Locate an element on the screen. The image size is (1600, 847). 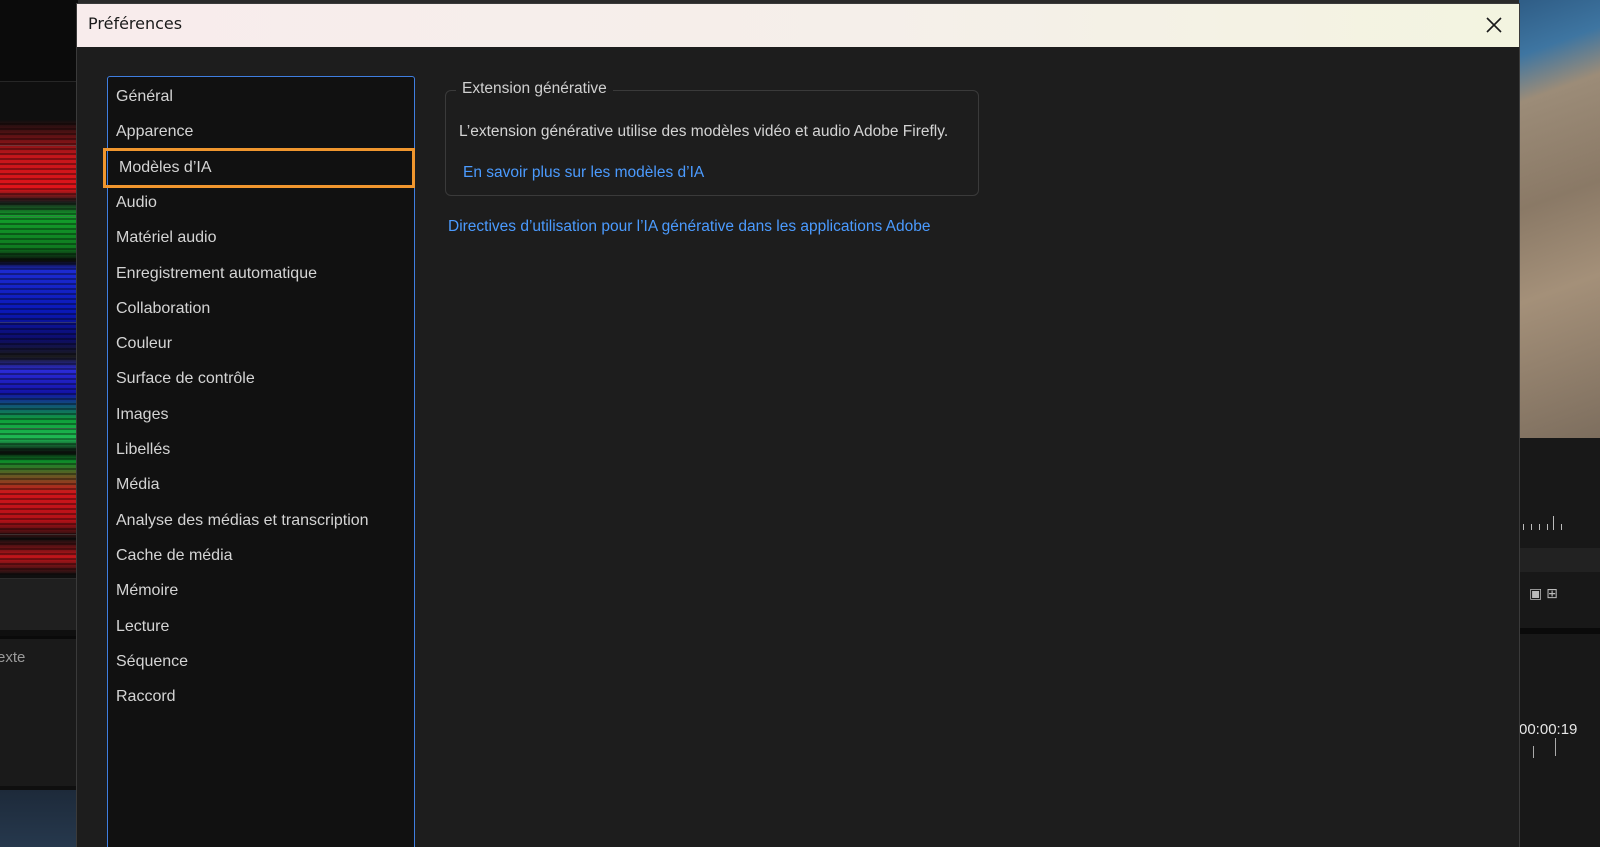
category-item: Séquence is located at coordinates (261, 662).